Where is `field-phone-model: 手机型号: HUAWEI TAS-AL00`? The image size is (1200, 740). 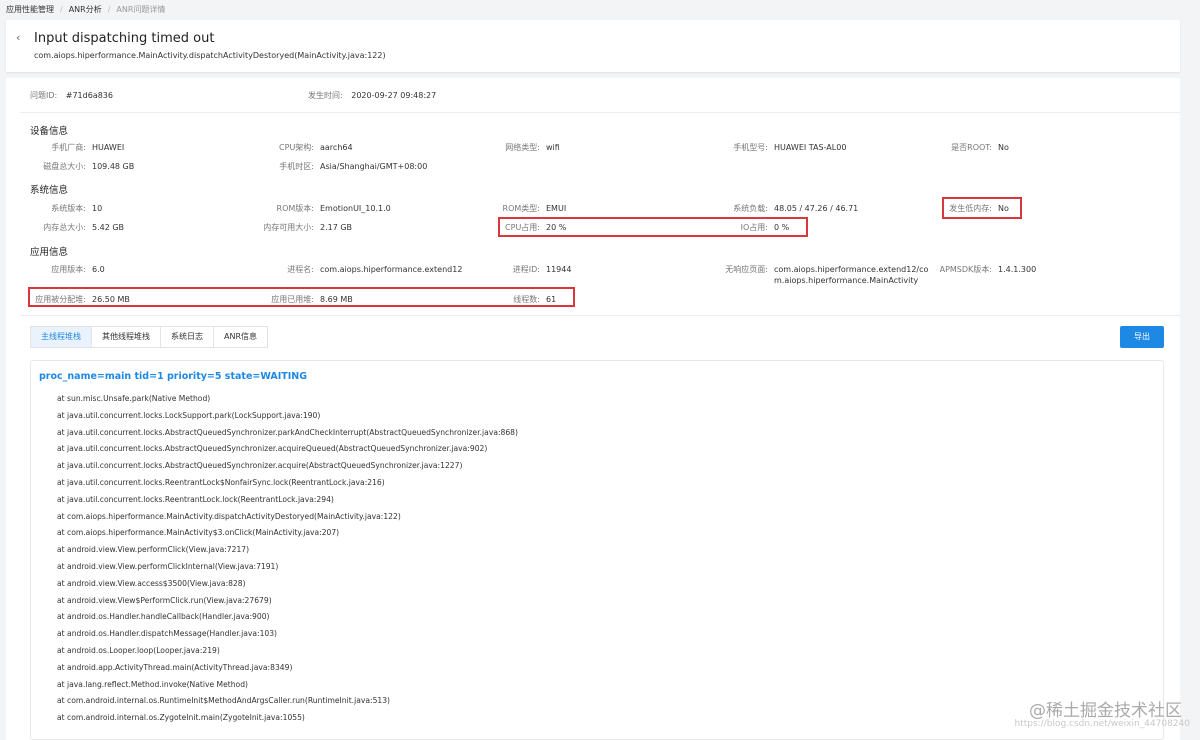 field-phone-model: 手机型号: HUAWEI TAS-AL00 is located at coordinates (790, 147).